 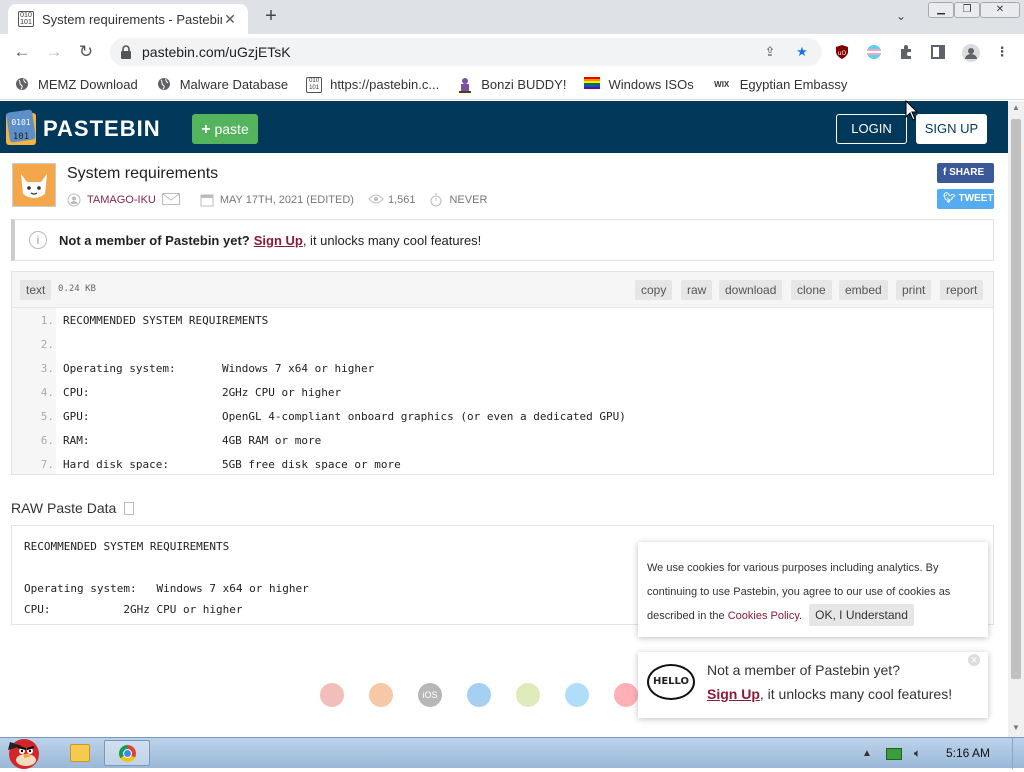 What do you see at coordinates (974, 660) in the screenshot?
I see `close-popup-icon: ✕` at bounding box center [974, 660].